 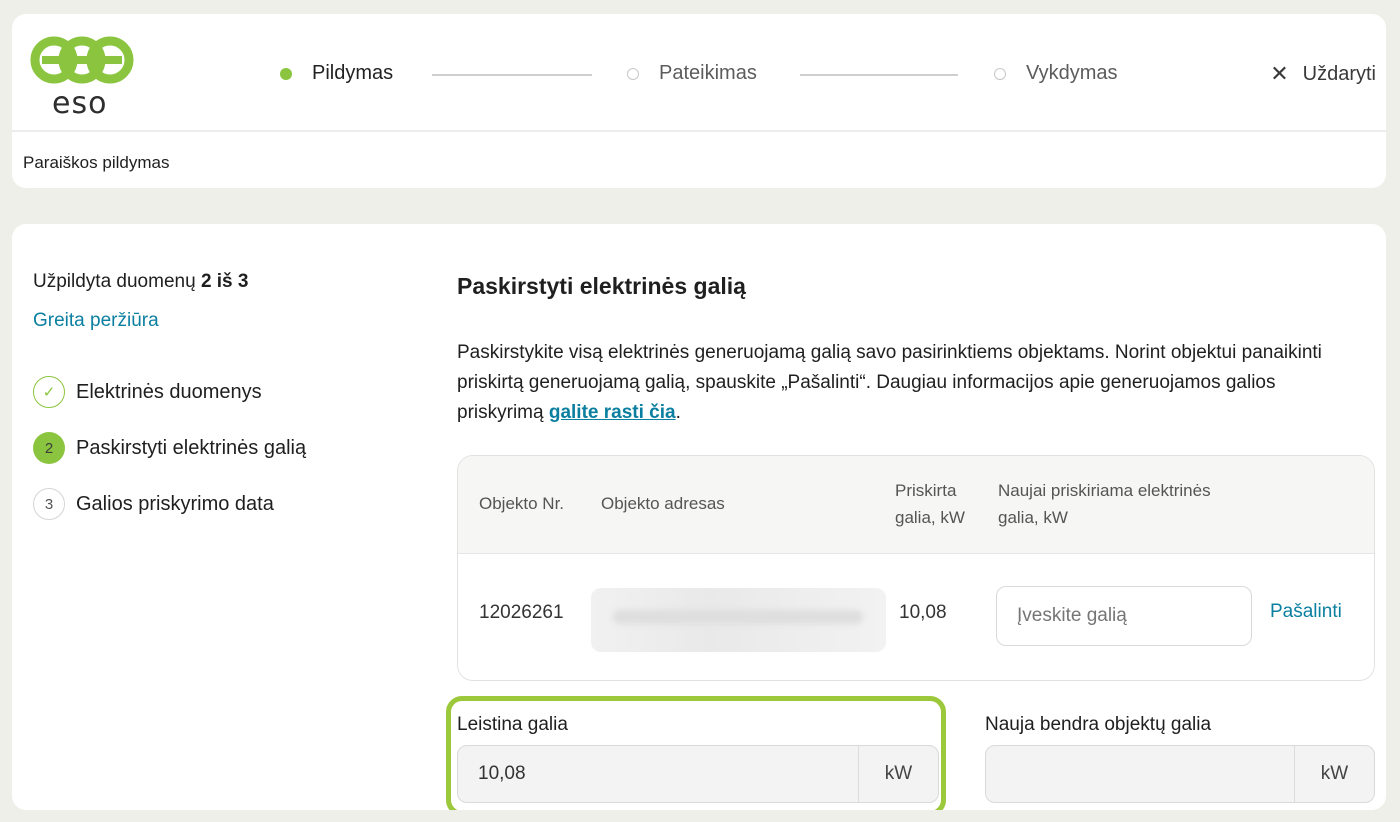 I want to click on new-total-power-label: Nauja bendra objektų galia, so click(x=1098, y=724).